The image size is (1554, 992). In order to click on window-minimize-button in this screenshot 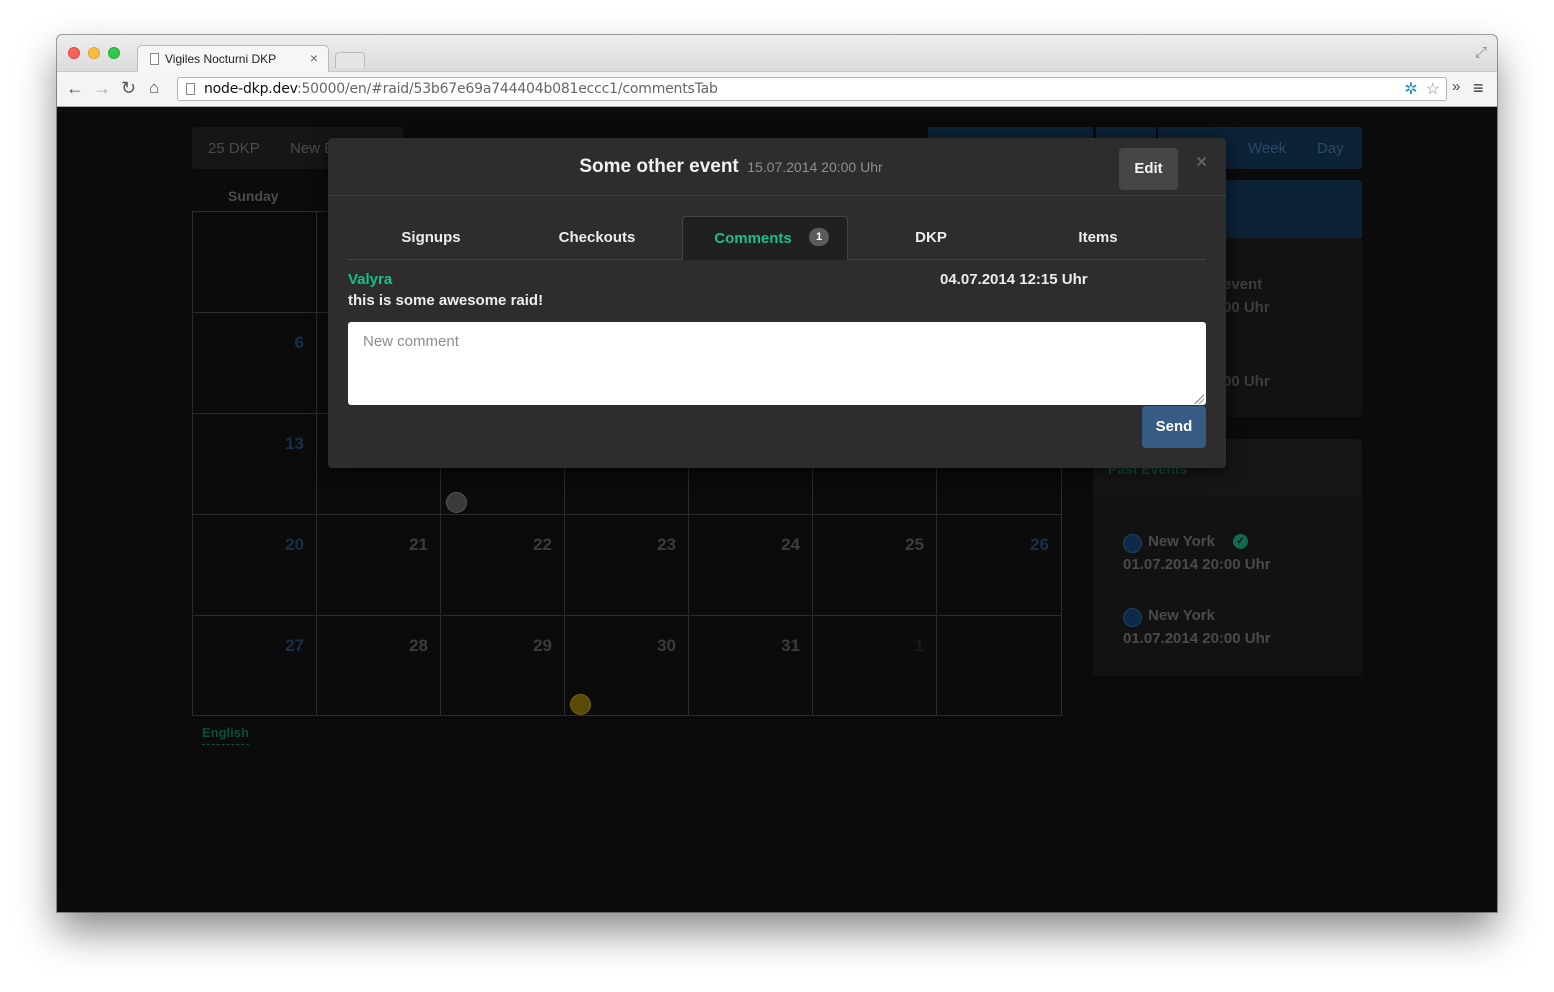, I will do `click(94, 53)`.